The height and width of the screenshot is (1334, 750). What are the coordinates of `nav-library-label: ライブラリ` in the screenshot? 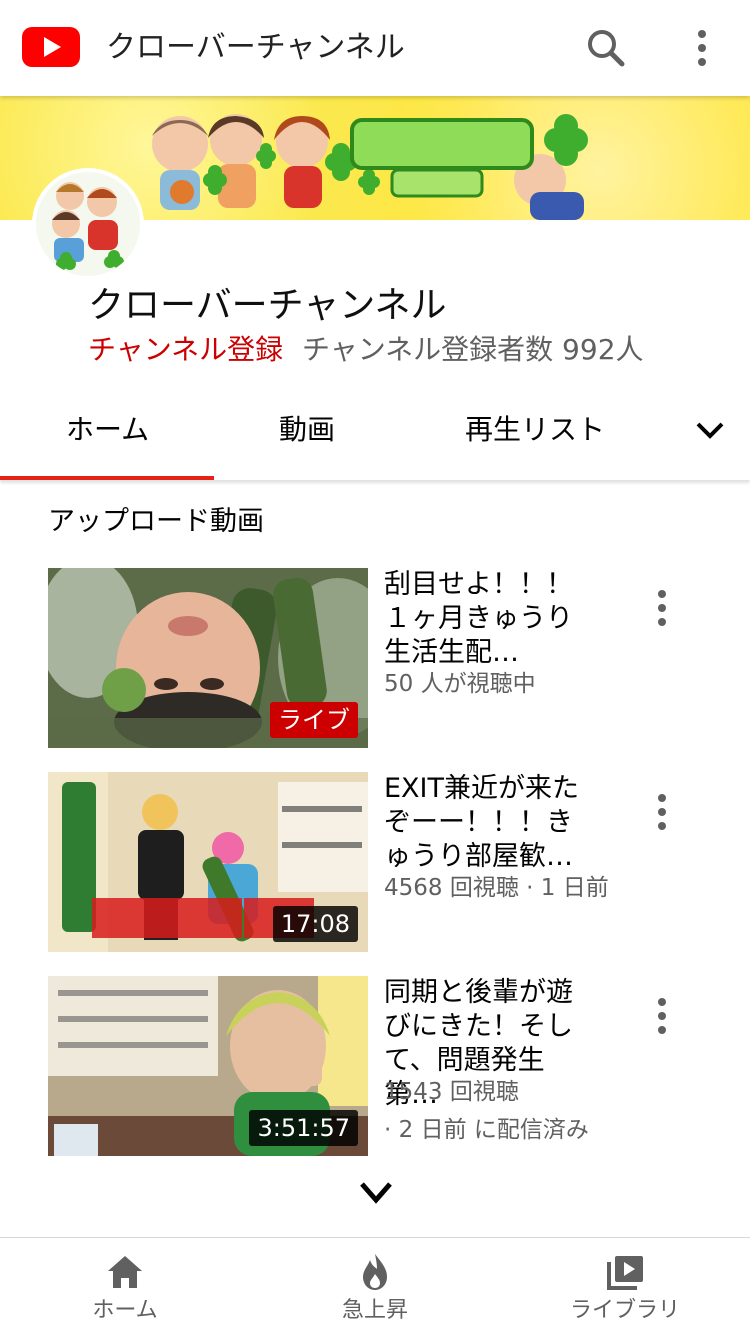 It's located at (624, 1310).